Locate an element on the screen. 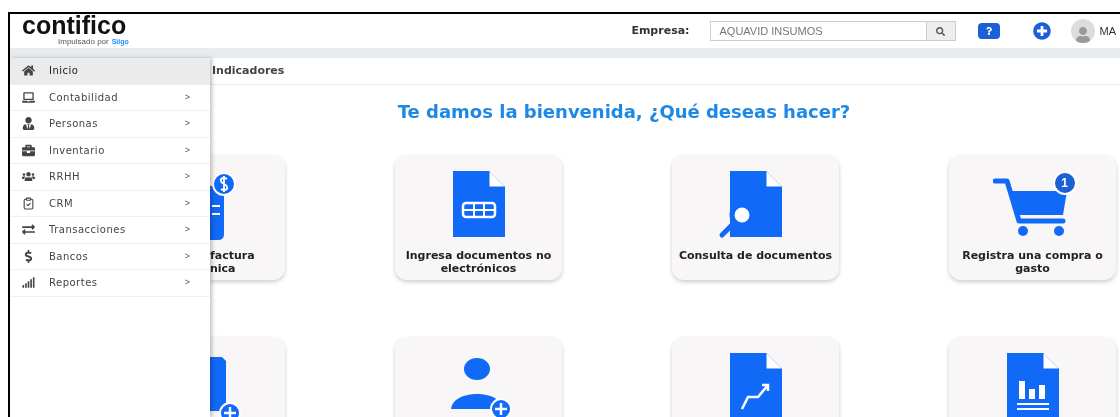 Image resolution: width=1120 pixels, height=417 pixels. sidebar-item: Contabilidad > is located at coordinates (110, 97).